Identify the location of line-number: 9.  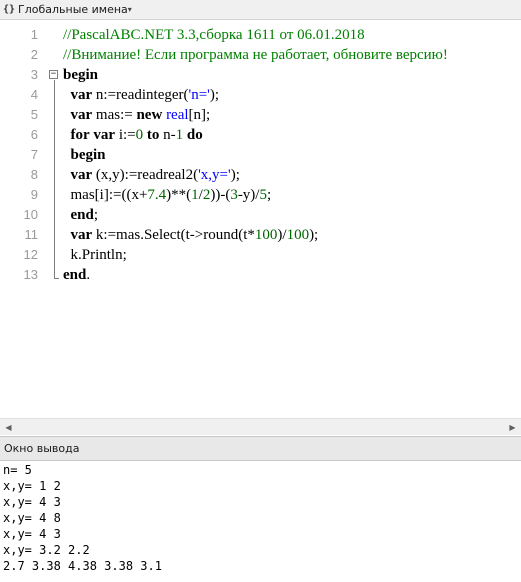
(34, 194).